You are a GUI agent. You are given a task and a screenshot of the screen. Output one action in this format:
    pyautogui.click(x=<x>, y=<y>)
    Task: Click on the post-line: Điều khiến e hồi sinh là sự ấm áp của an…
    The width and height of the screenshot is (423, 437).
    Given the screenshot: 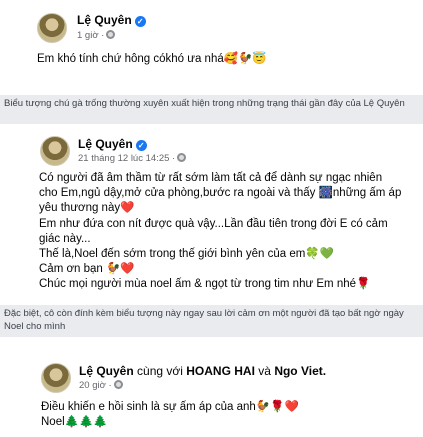 What is the action you would take?
    pyautogui.click(x=170, y=407)
    